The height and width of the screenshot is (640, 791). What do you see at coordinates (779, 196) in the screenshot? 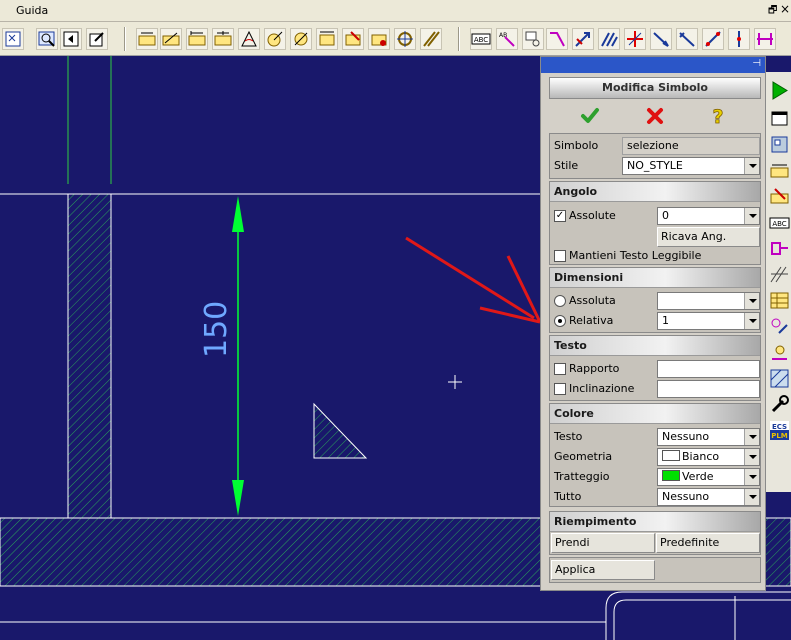
I see `dim-edit-side-icon` at bounding box center [779, 196].